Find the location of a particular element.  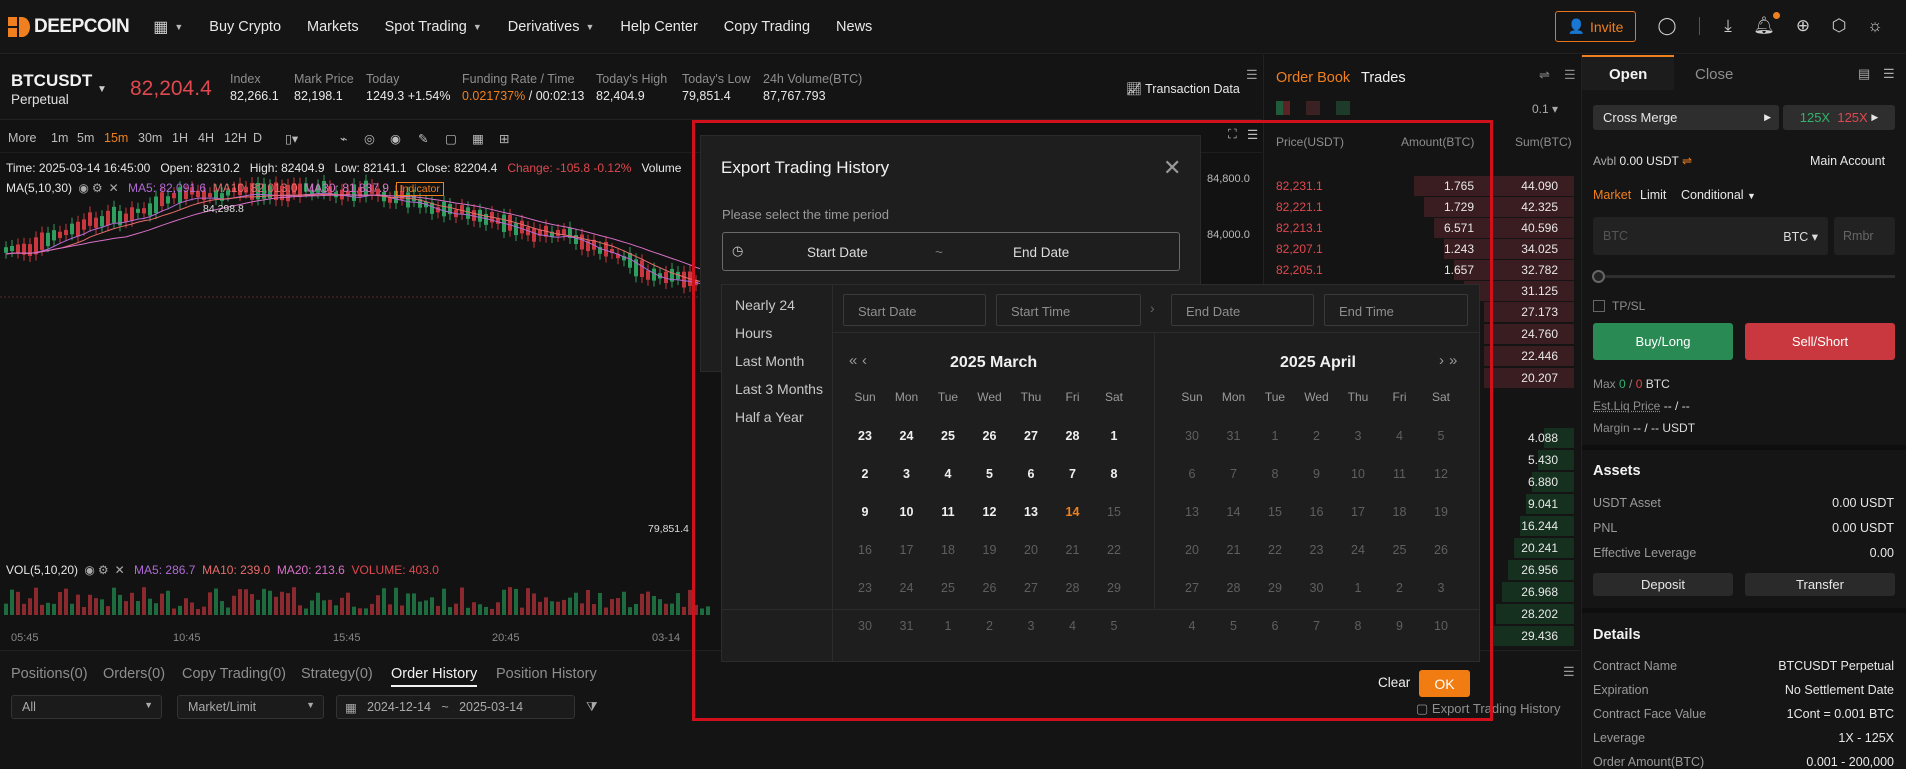

filter-type-select: Market/Limit ▼ is located at coordinates (250, 707).